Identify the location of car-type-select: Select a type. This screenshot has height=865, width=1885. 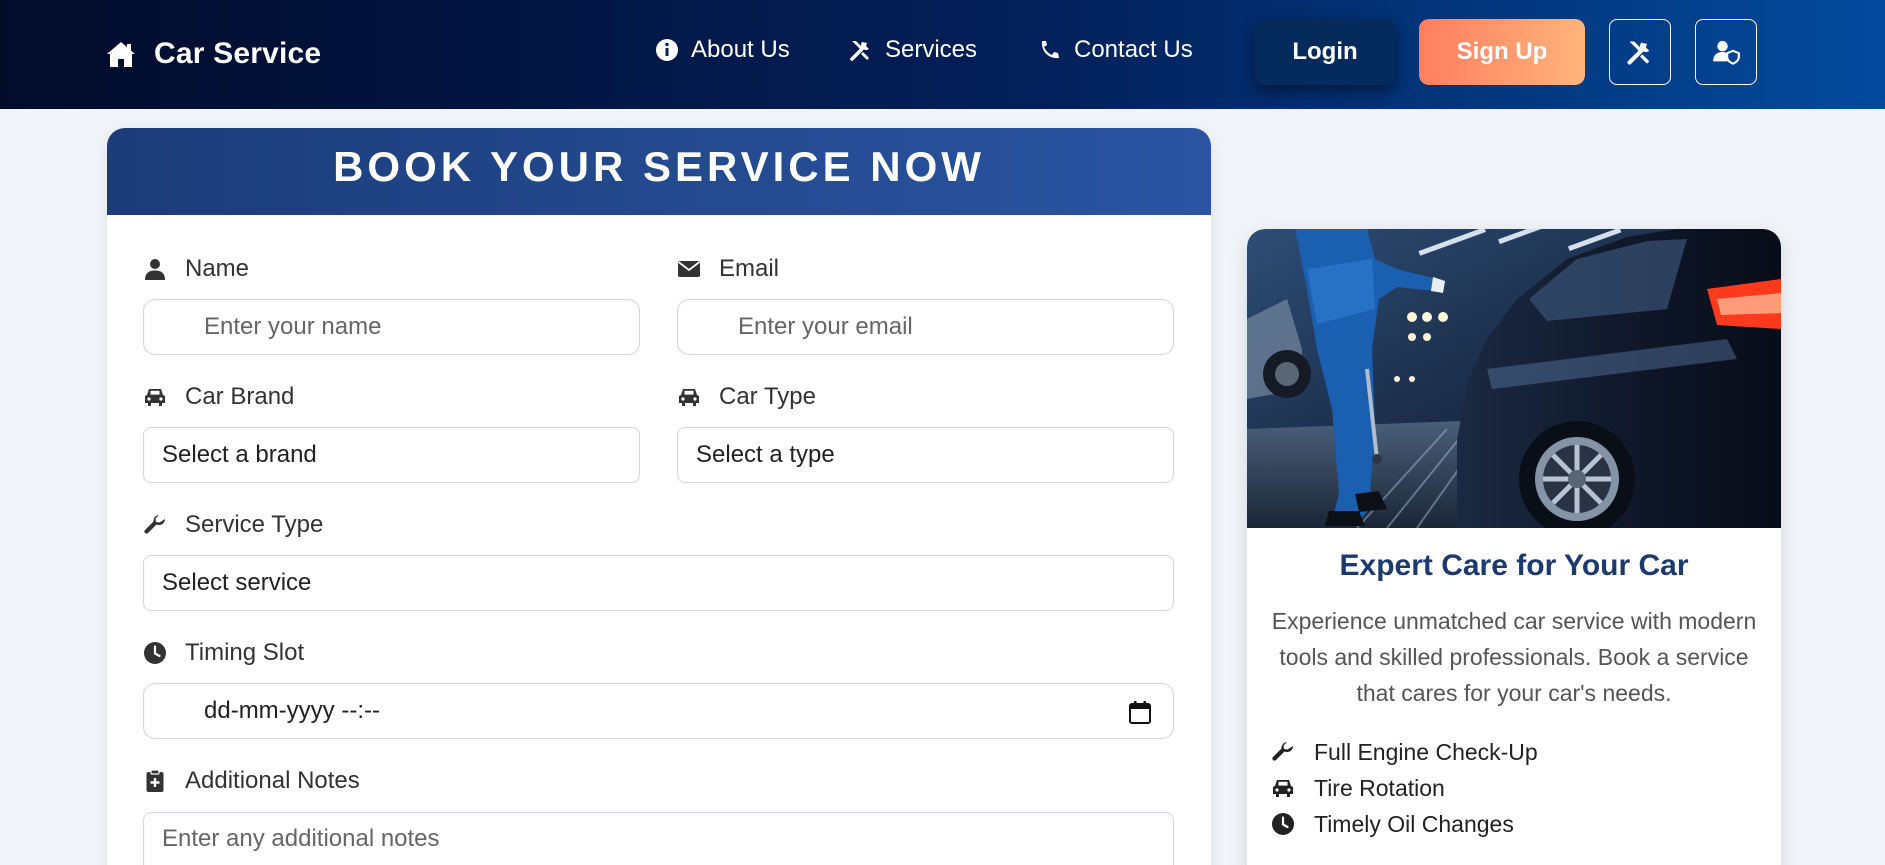
(925, 455).